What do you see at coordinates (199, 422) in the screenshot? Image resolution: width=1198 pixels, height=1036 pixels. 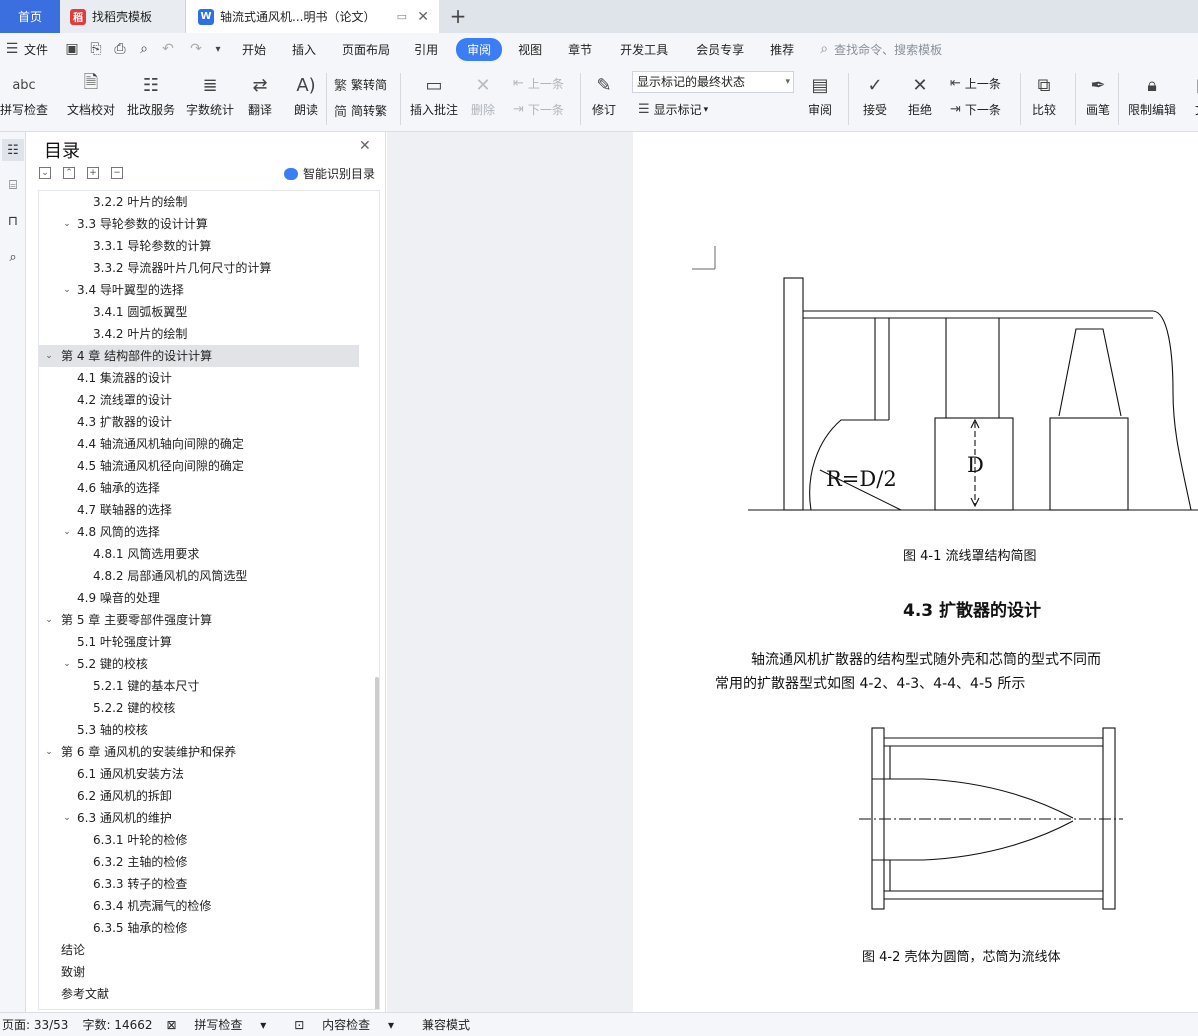 I see `toc-item: 4.3 扩散器的设计` at bounding box center [199, 422].